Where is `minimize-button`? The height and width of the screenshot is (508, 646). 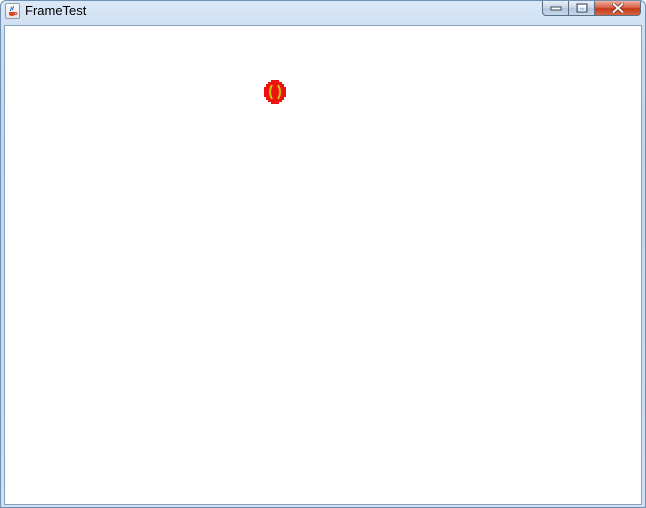
minimize-button is located at coordinates (555, 8).